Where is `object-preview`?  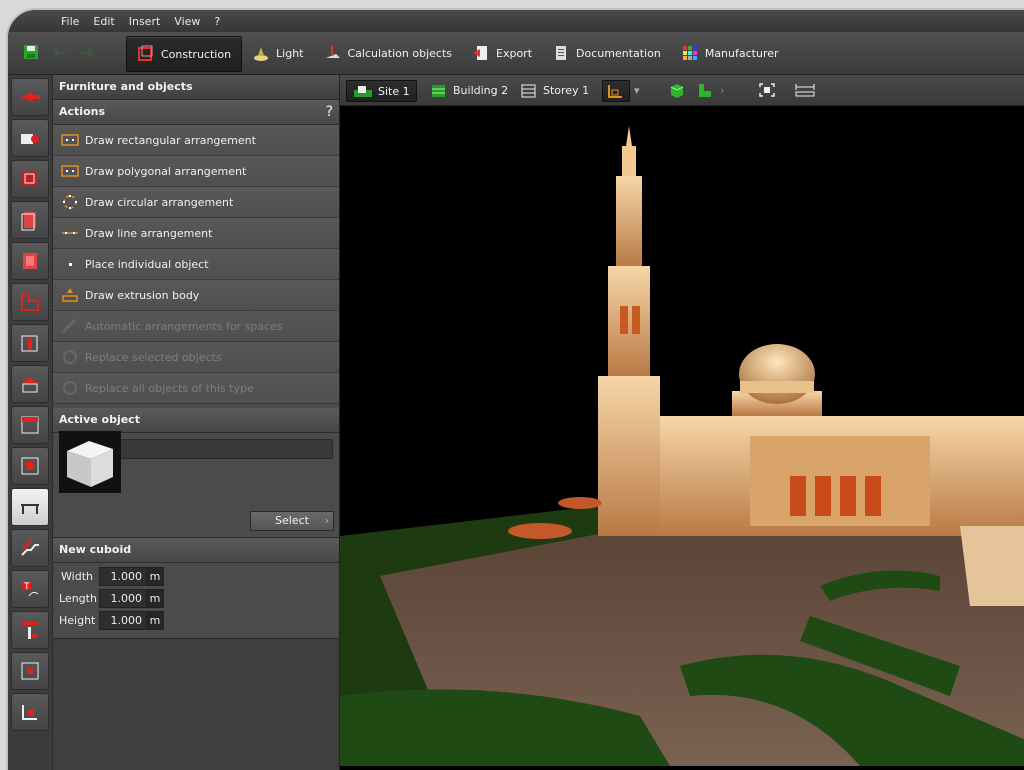 object-preview is located at coordinates (90, 462).